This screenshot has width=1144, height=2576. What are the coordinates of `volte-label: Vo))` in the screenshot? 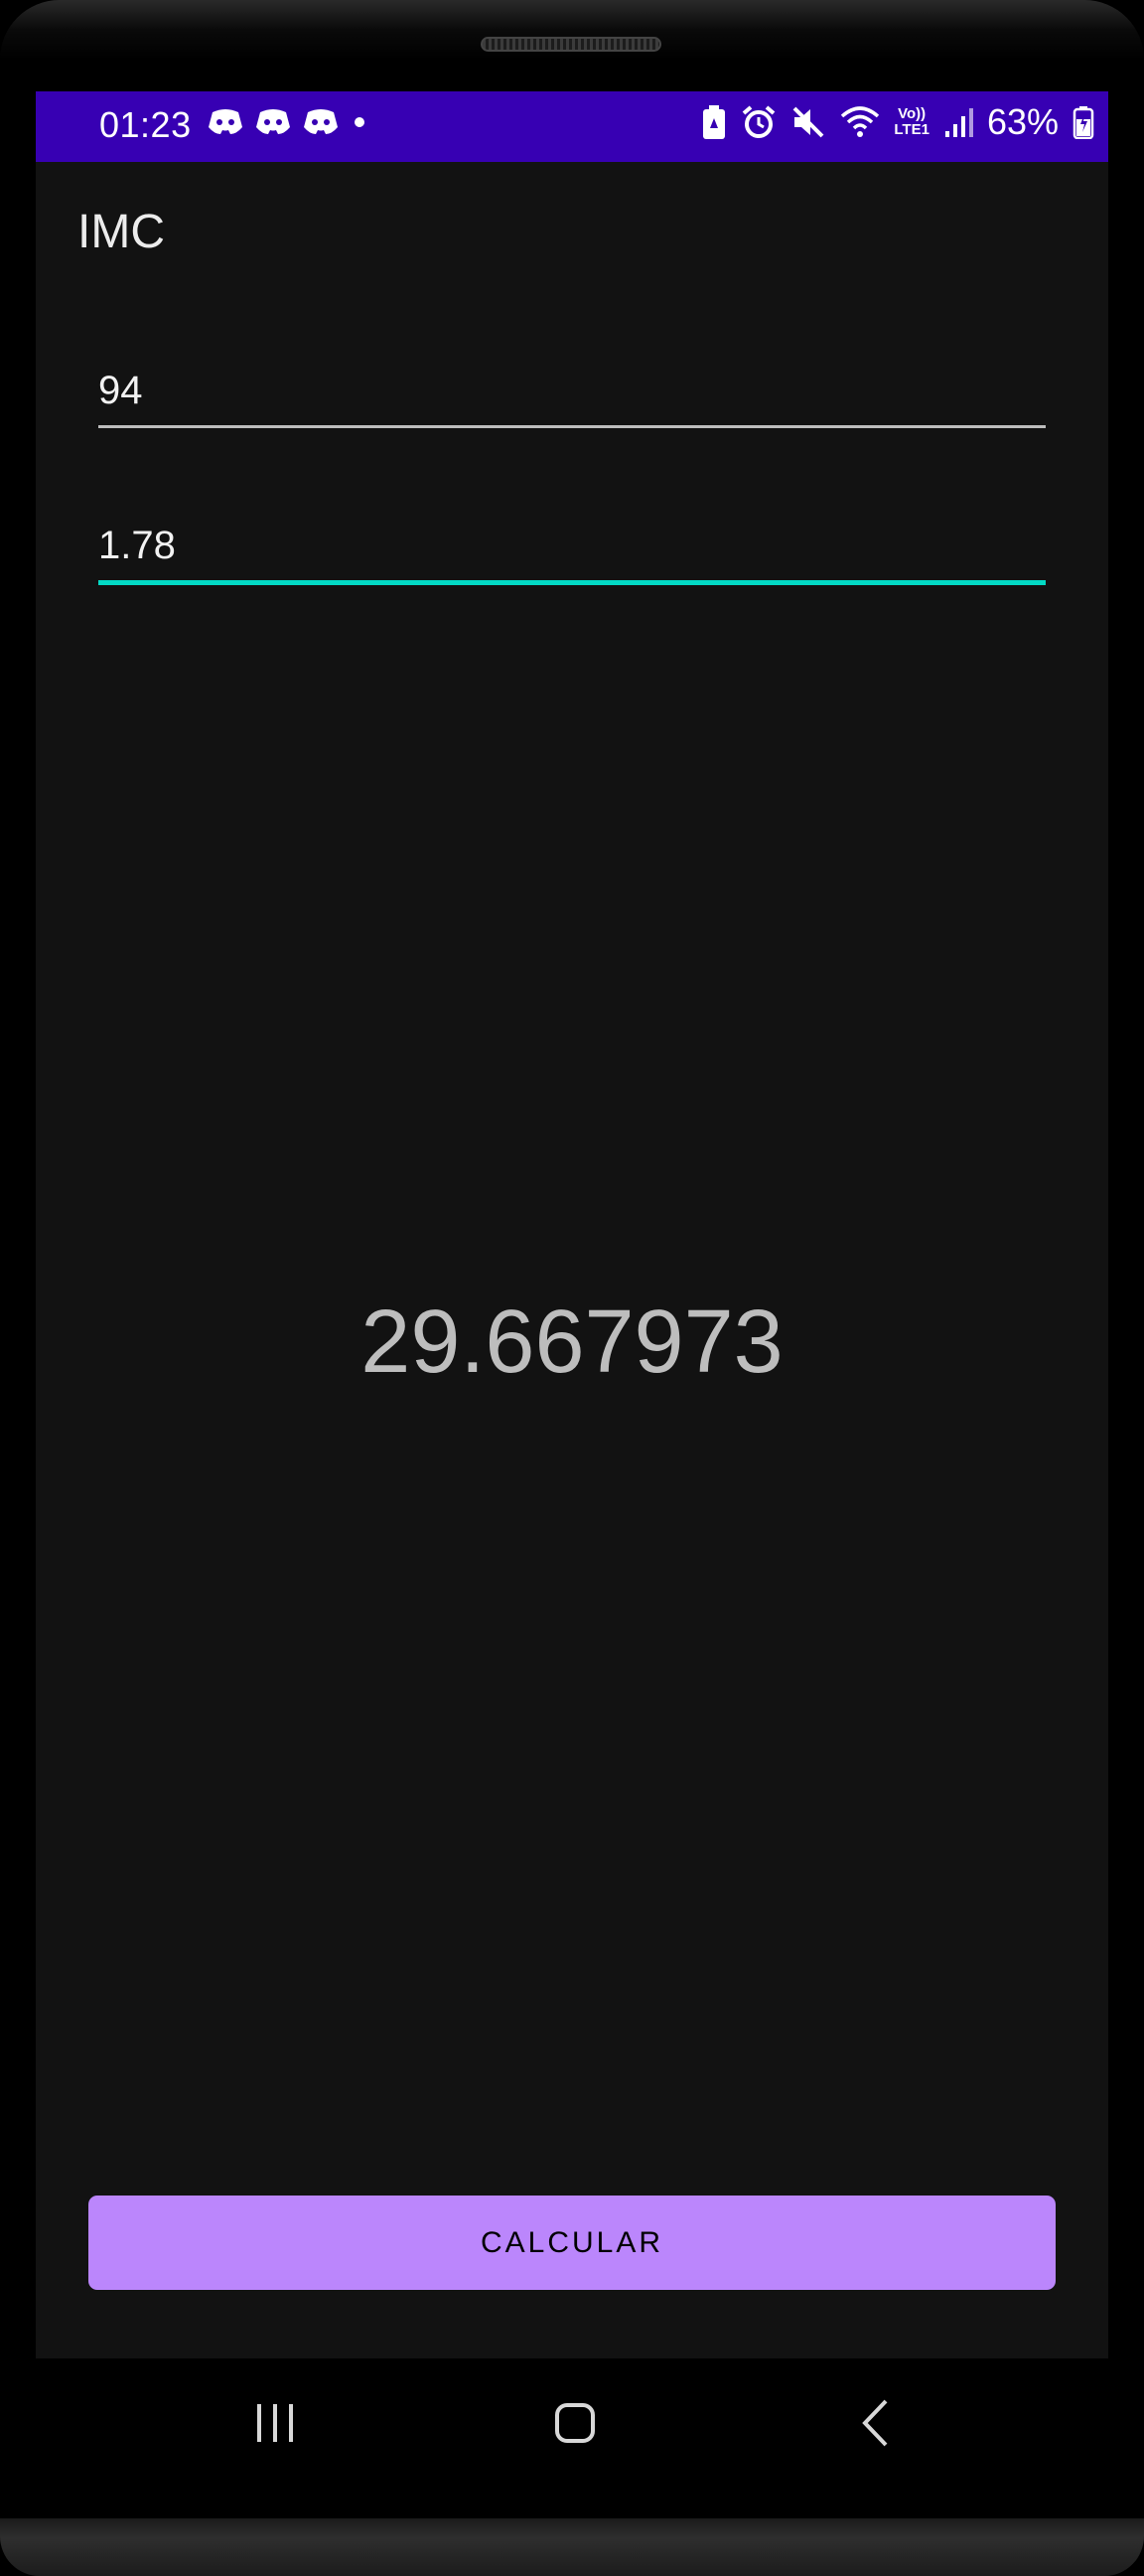 It's located at (913, 113).